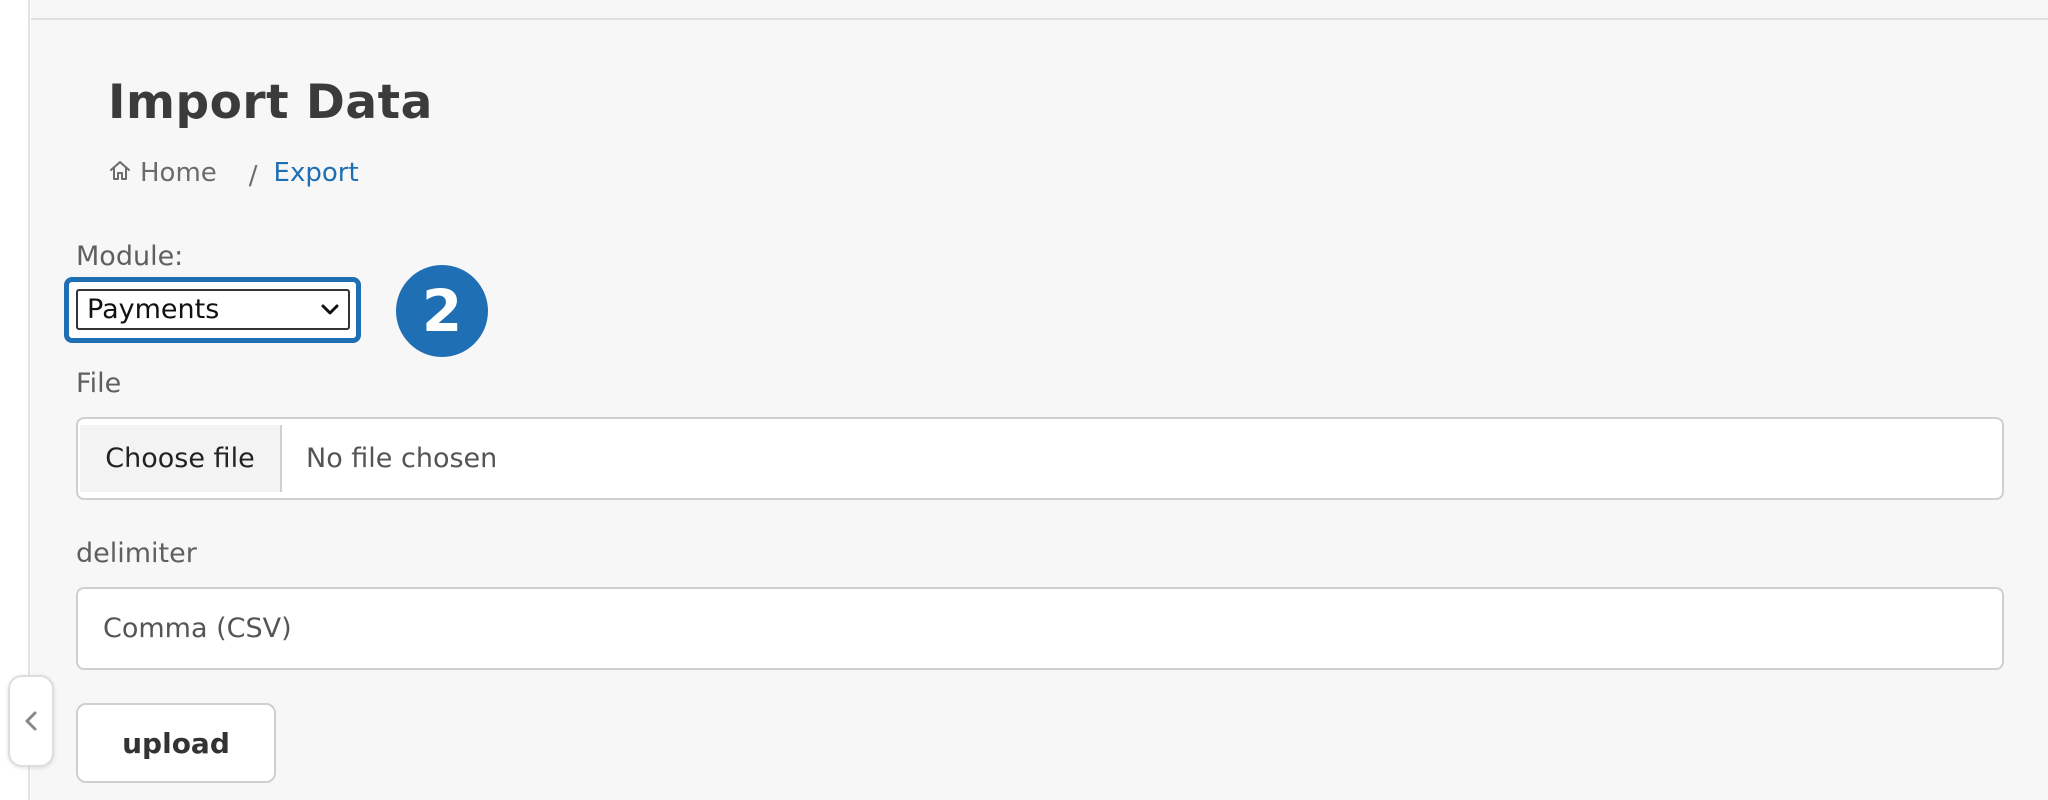 This screenshot has width=2048, height=800. I want to click on breadcrumb: Home / Export, so click(233, 173).